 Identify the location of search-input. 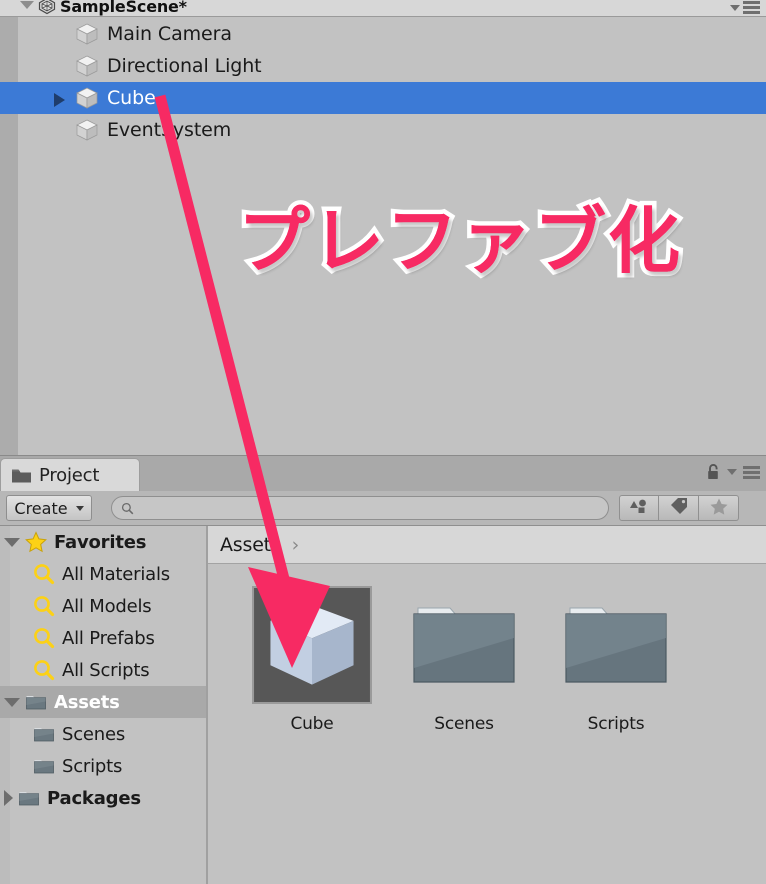
(360, 508).